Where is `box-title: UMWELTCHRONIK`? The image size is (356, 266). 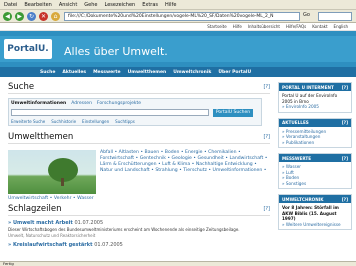
box-title: UMWELTCHRONIK is located at coordinates (303, 199).